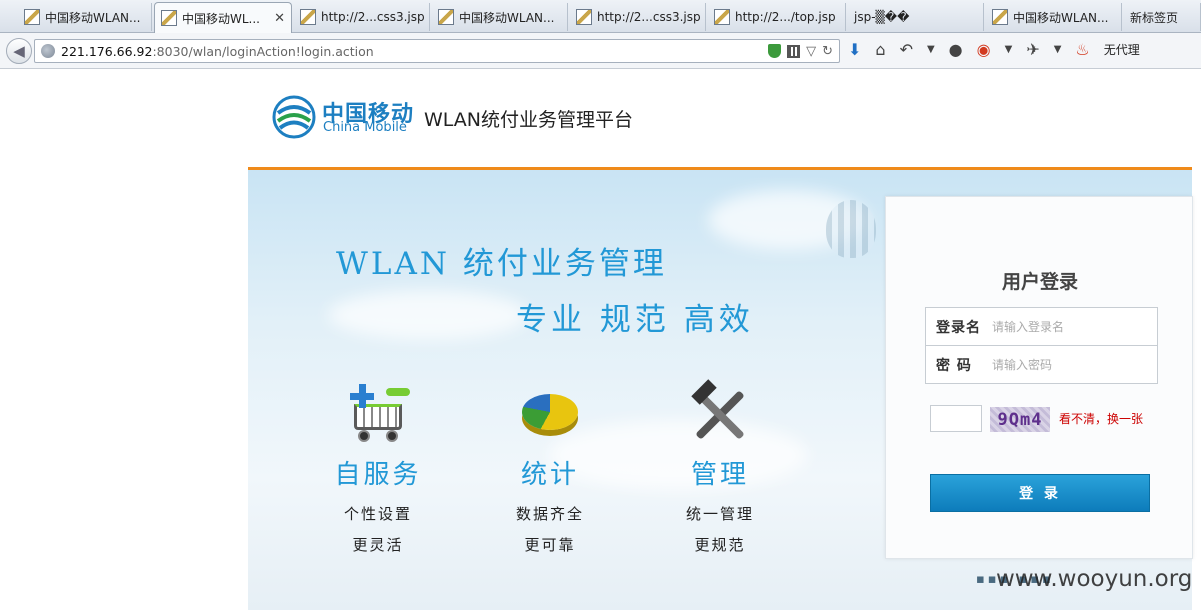  Describe the element at coordinates (958, 327) in the screenshot. I see `username-label: 登录名` at that location.